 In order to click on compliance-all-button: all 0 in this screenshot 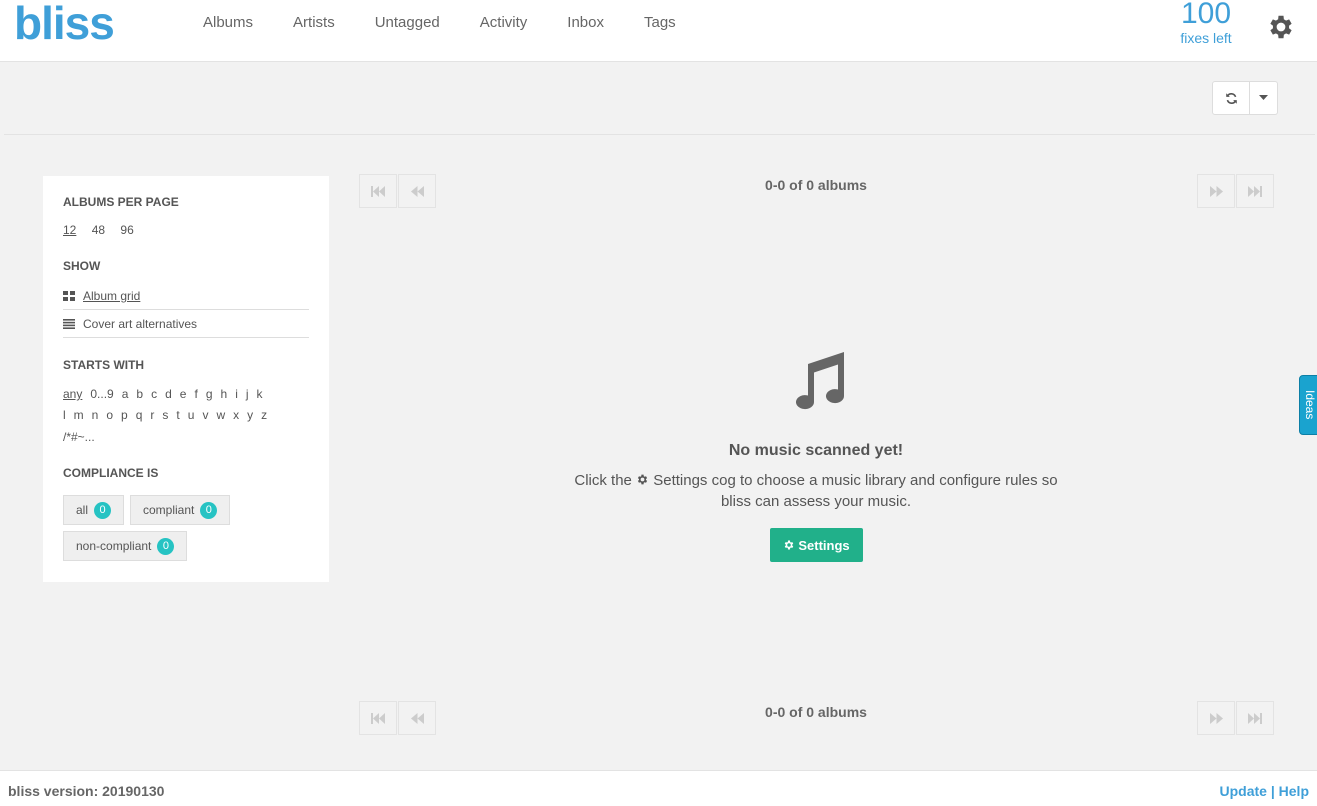, I will do `click(94, 510)`.